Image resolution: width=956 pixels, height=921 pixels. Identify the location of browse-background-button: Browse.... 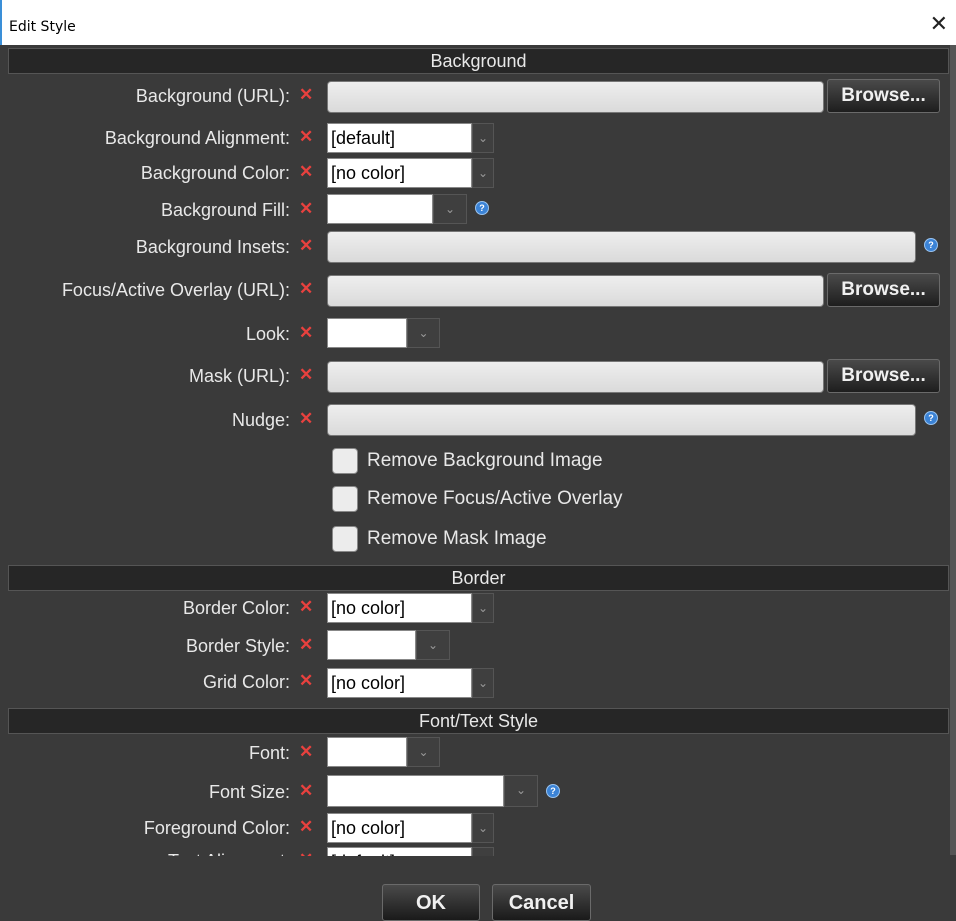
(883, 96).